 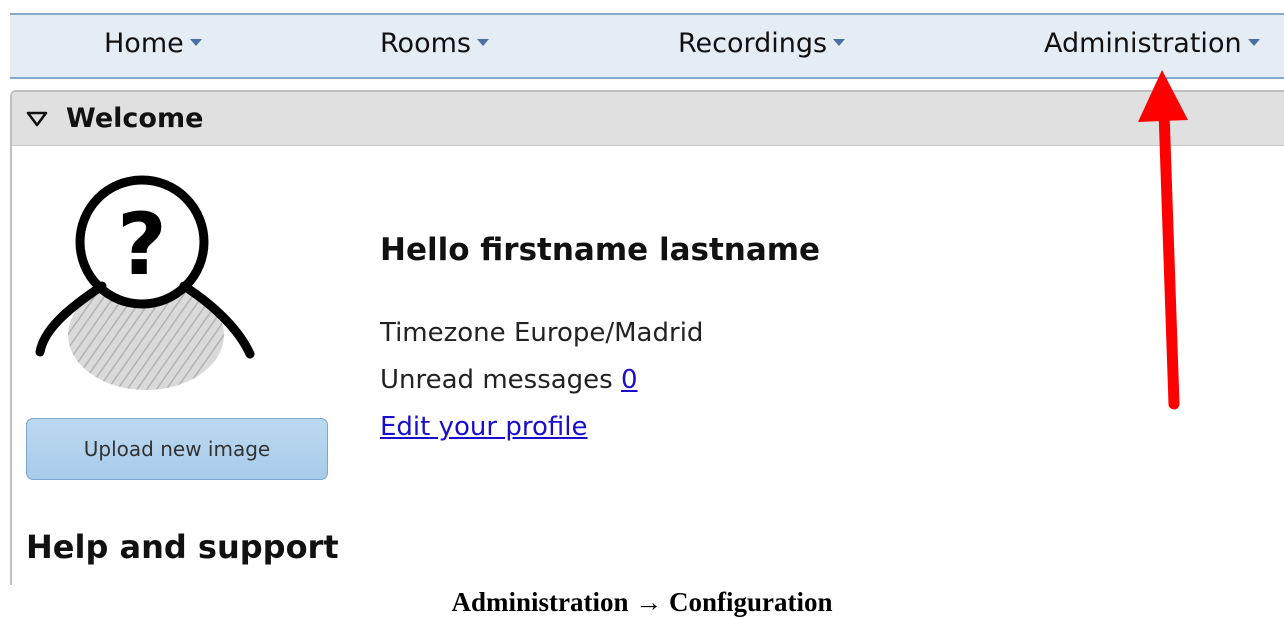 I want to click on help-and-support-heading: Help and support, so click(x=182, y=547).